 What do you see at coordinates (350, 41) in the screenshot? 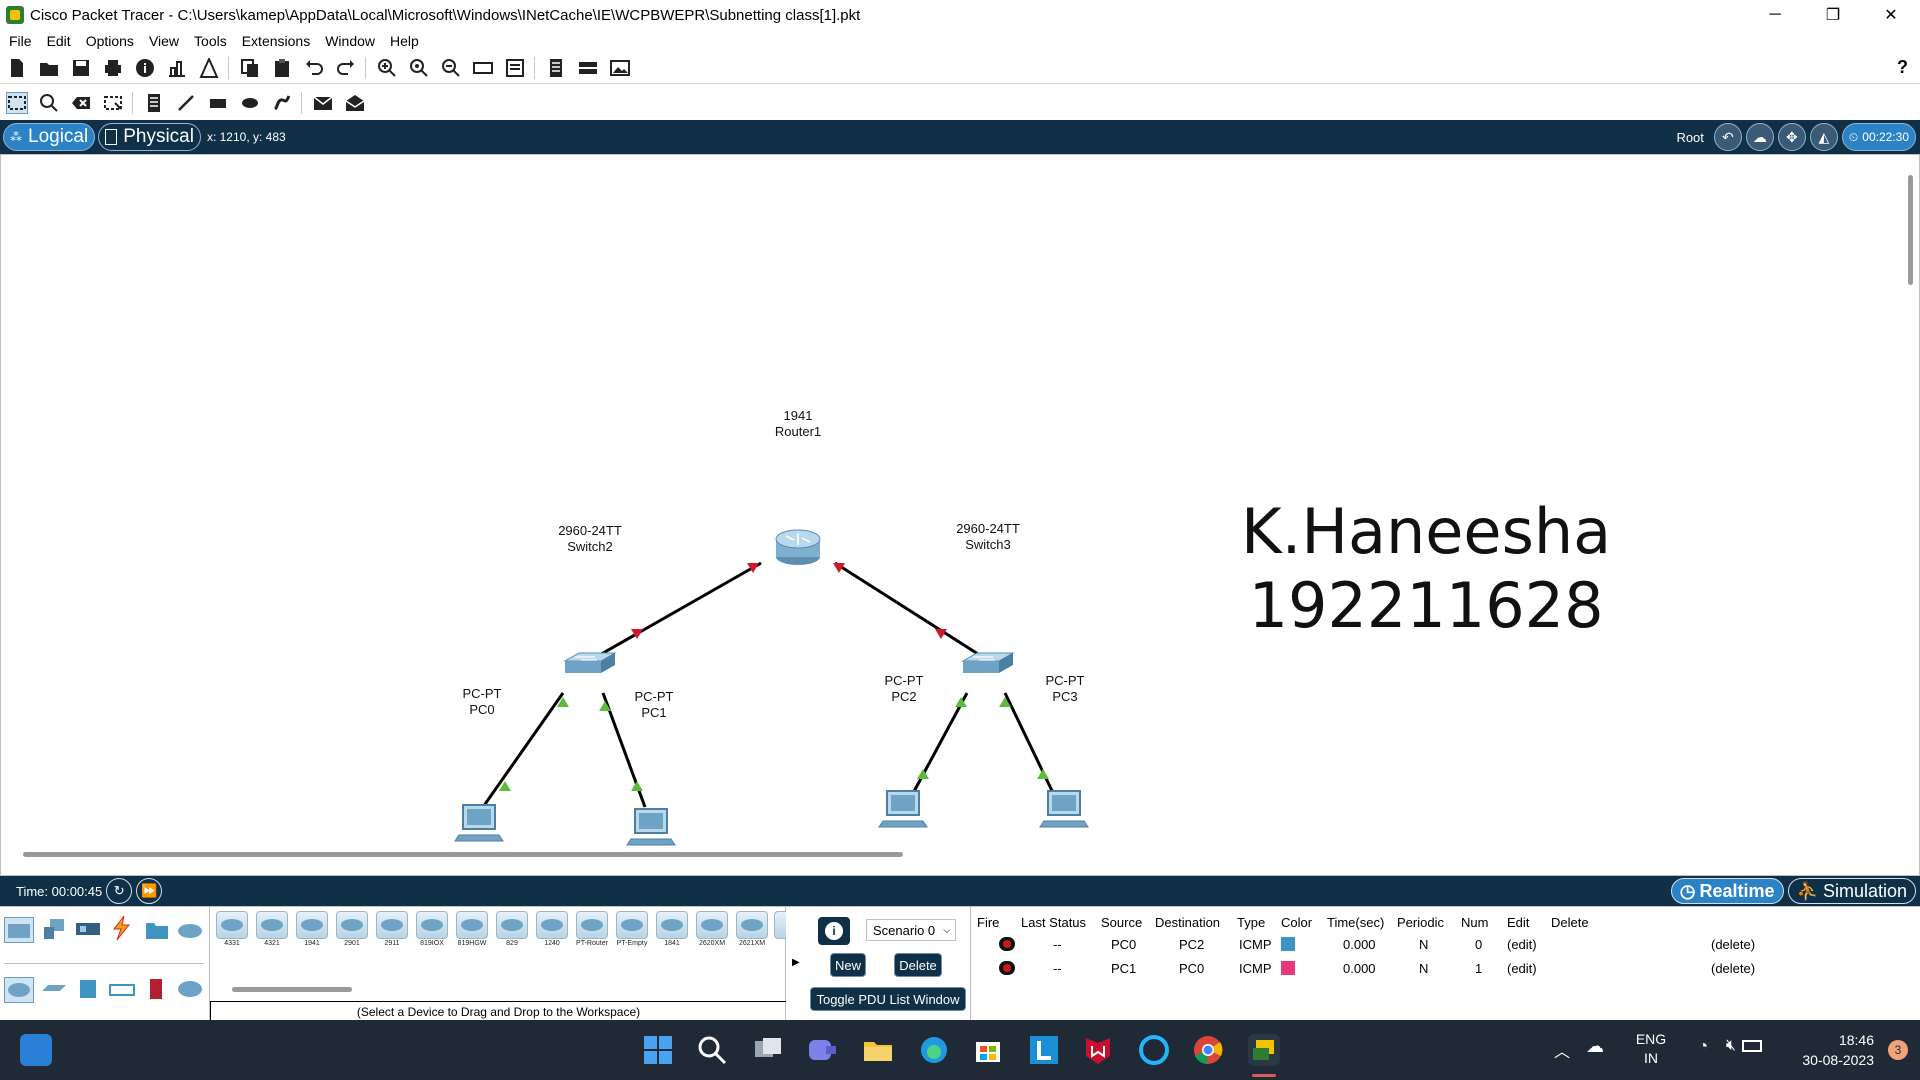
I see `menu-window: Window` at bounding box center [350, 41].